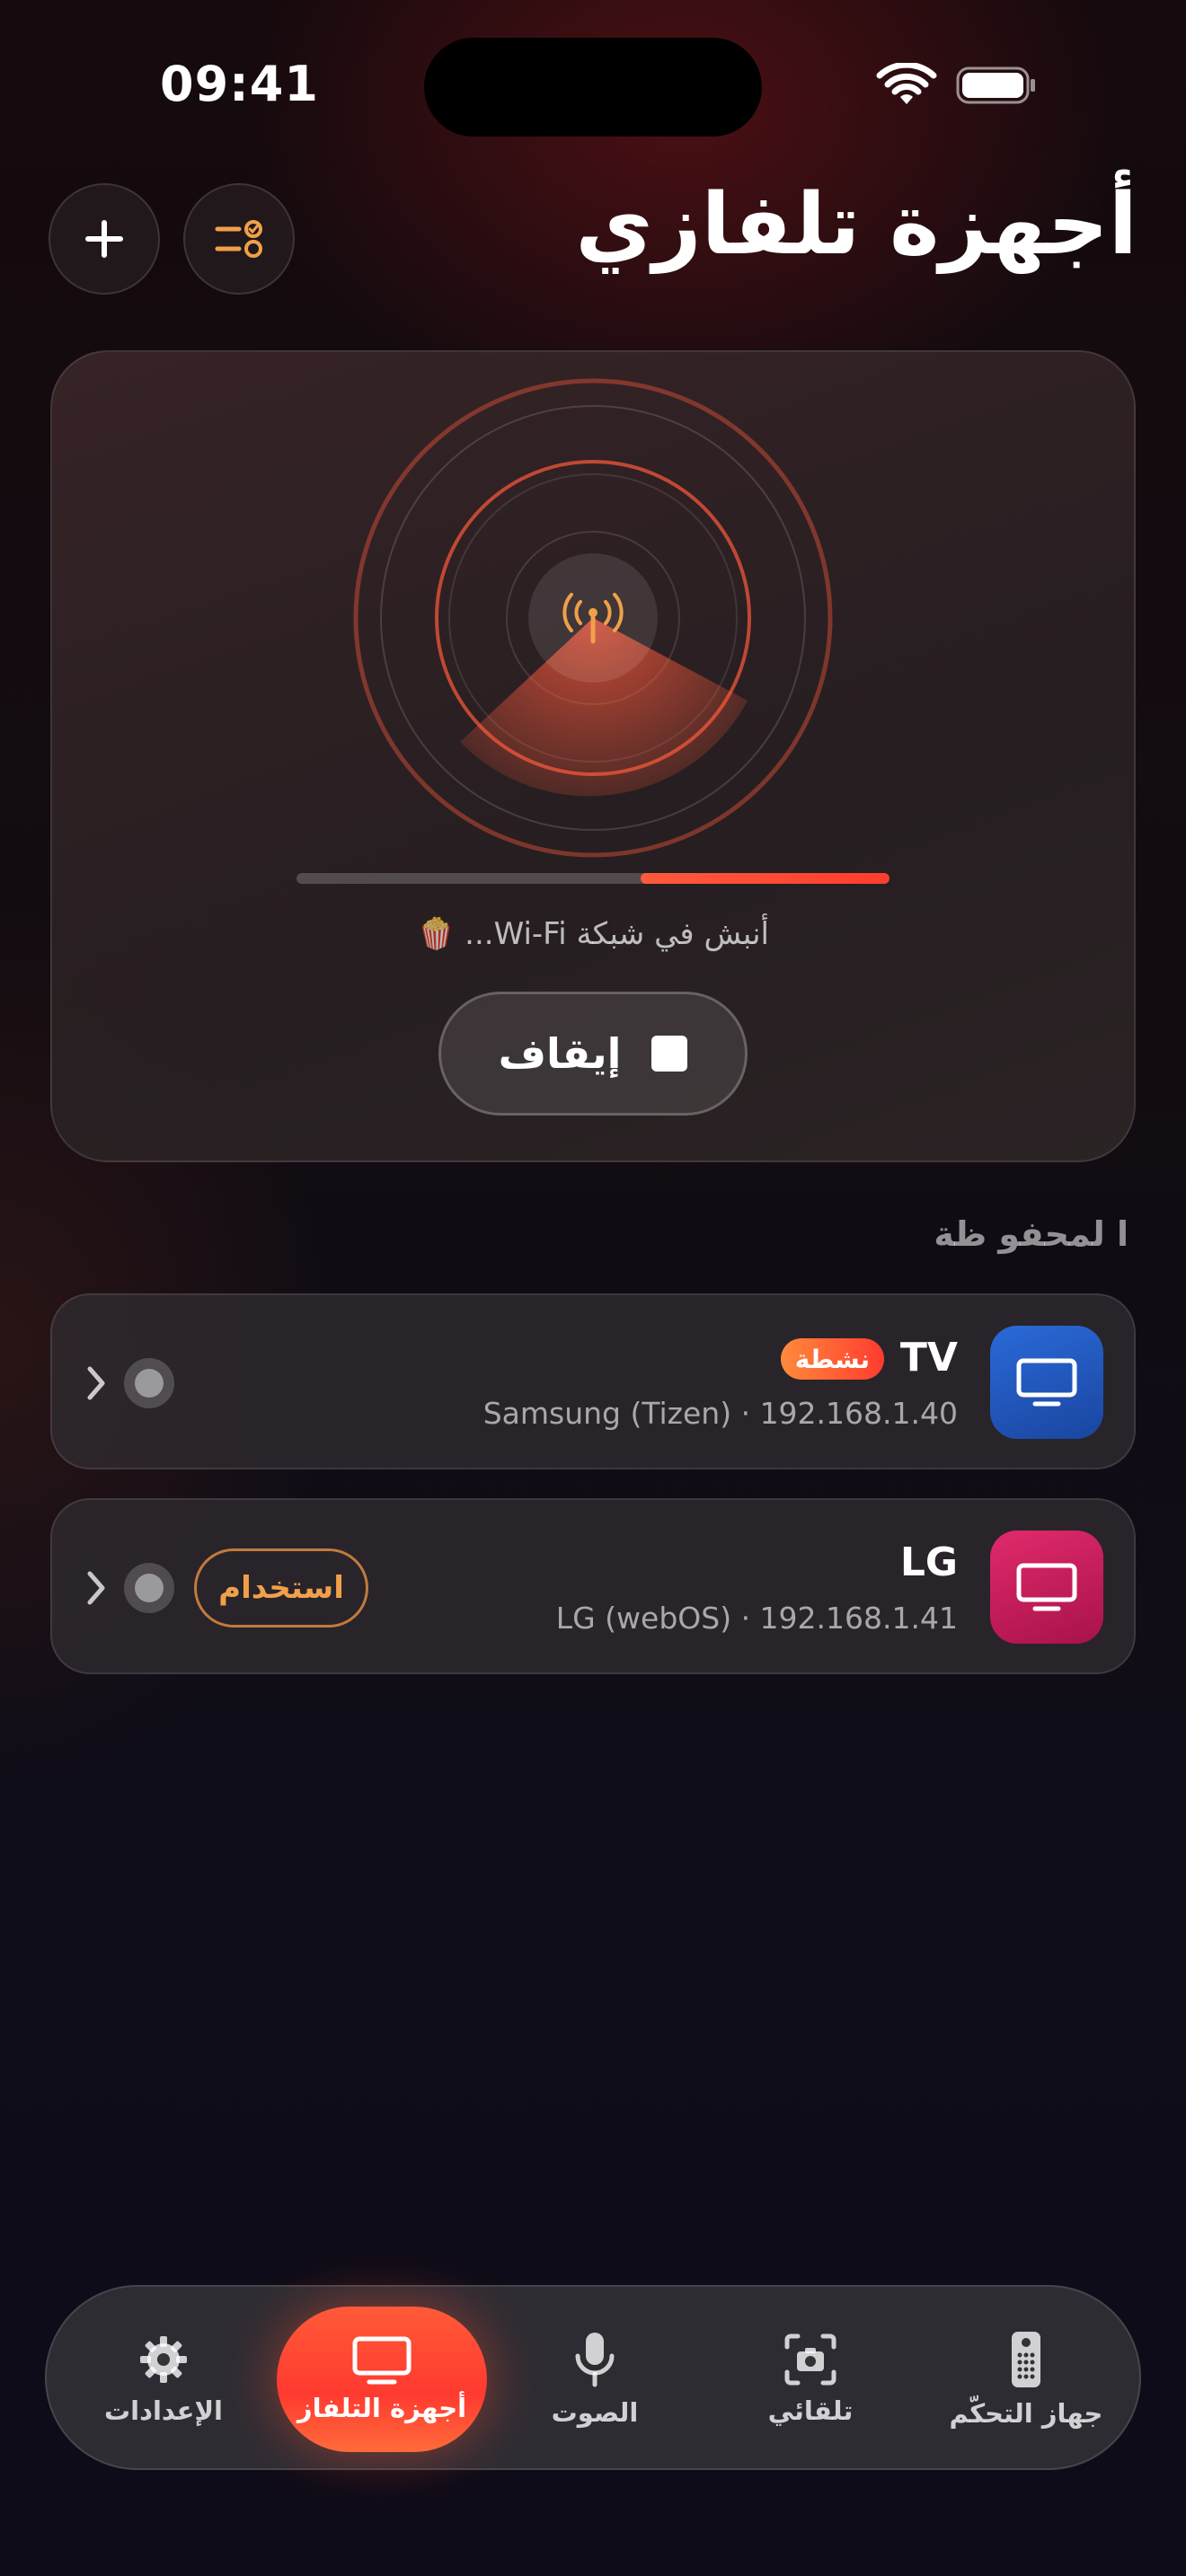 The height and width of the screenshot is (2576, 1186). I want to click on device-meta: Samsung (Tizen) · 192.168.1.40, so click(720, 1413).